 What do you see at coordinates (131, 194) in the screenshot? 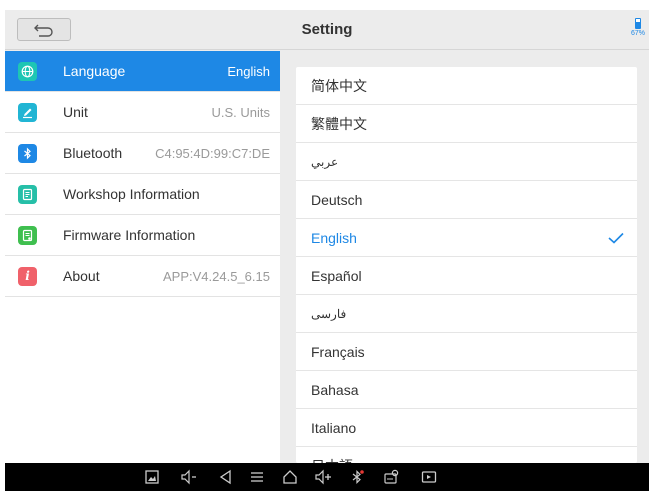
I see `sidebar-item-label: Workshop Information` at bounding box center [131, 194].